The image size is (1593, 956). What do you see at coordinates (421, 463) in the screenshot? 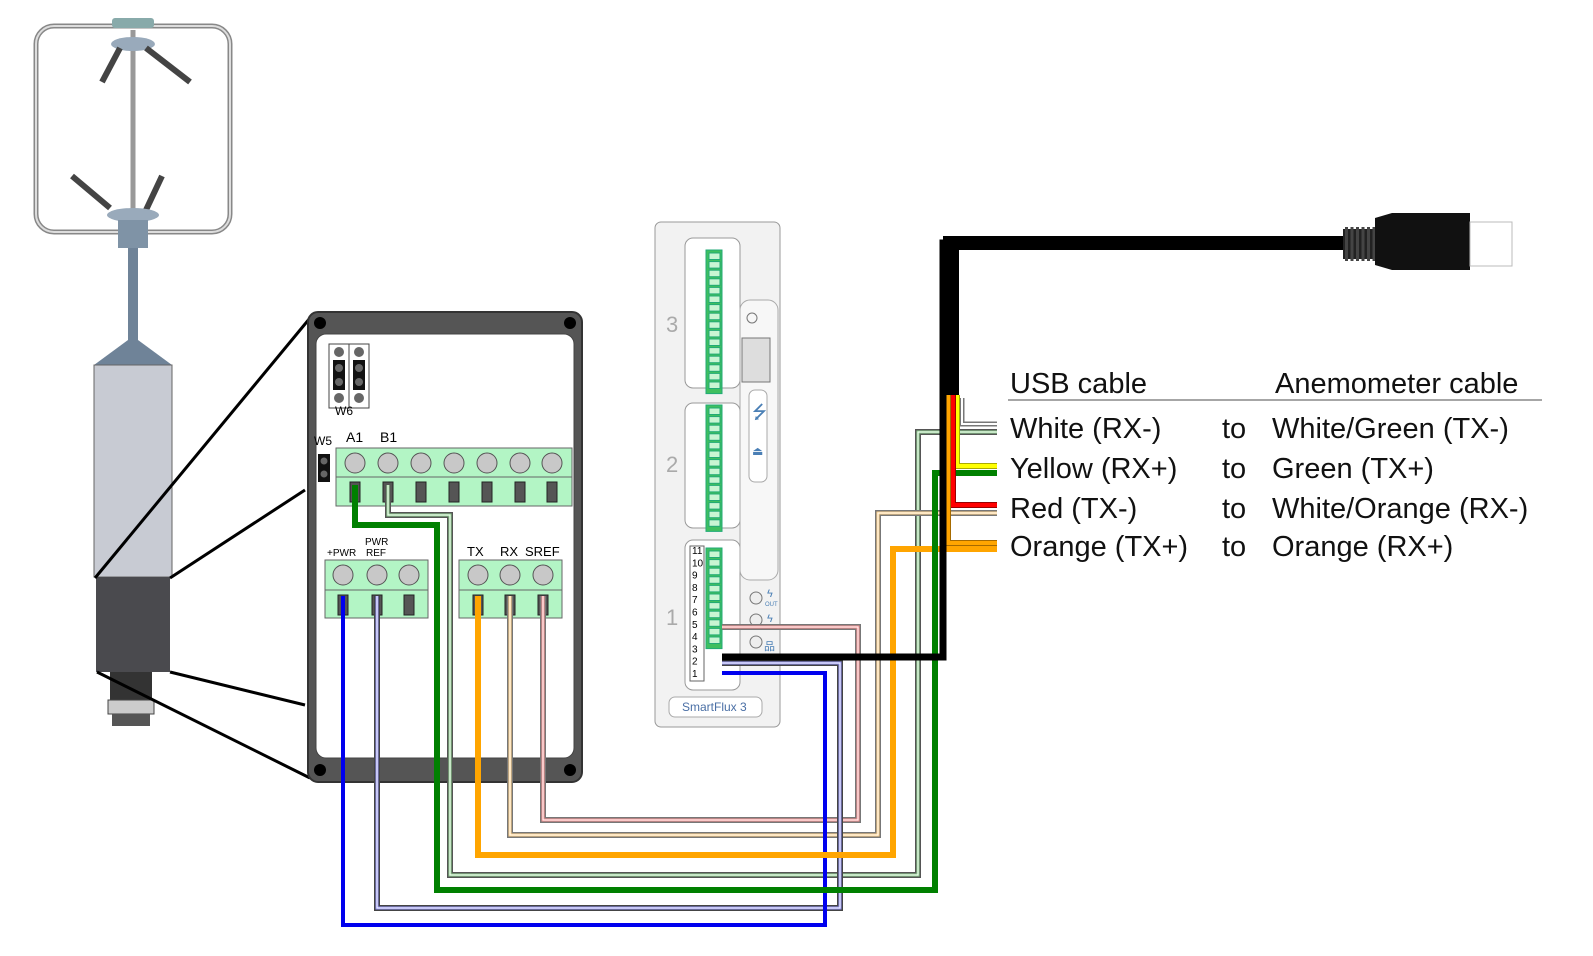
I see `rs485-terminal-2-screw` at bounding box center [421, 463].